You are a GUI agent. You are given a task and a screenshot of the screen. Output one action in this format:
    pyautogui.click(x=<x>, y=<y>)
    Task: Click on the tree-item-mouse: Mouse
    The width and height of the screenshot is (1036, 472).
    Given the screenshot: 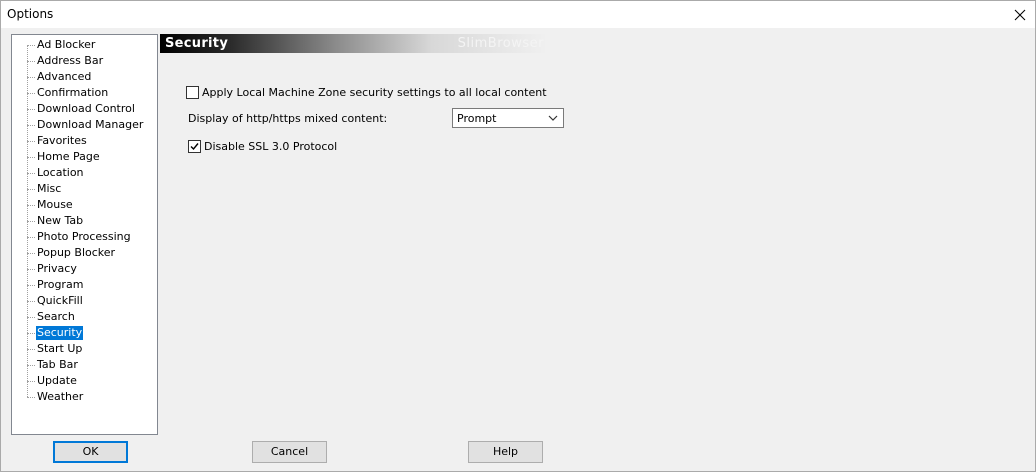 What is the action you would take?
    pyautogui.click(x=84, y=205)
    